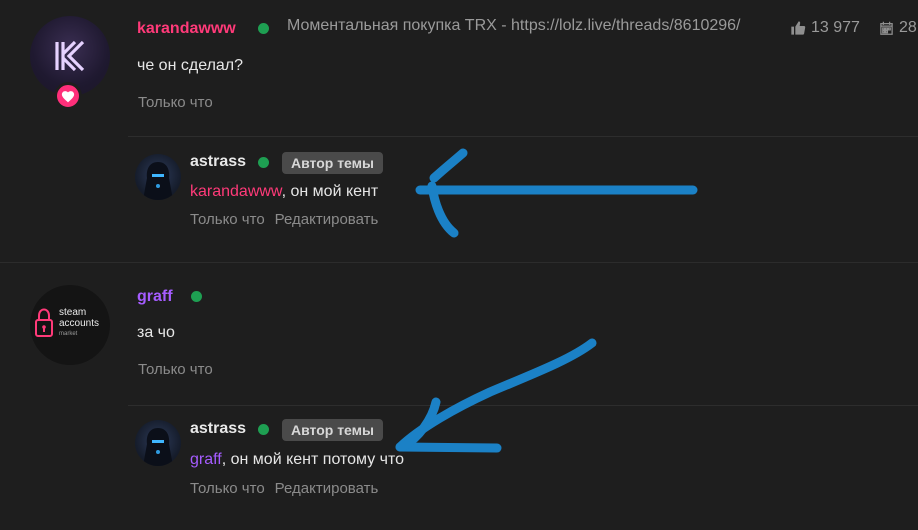 The height and width of the screenshot is (530, 918). I want to click on author-name: karandawww, so click(186, 29).